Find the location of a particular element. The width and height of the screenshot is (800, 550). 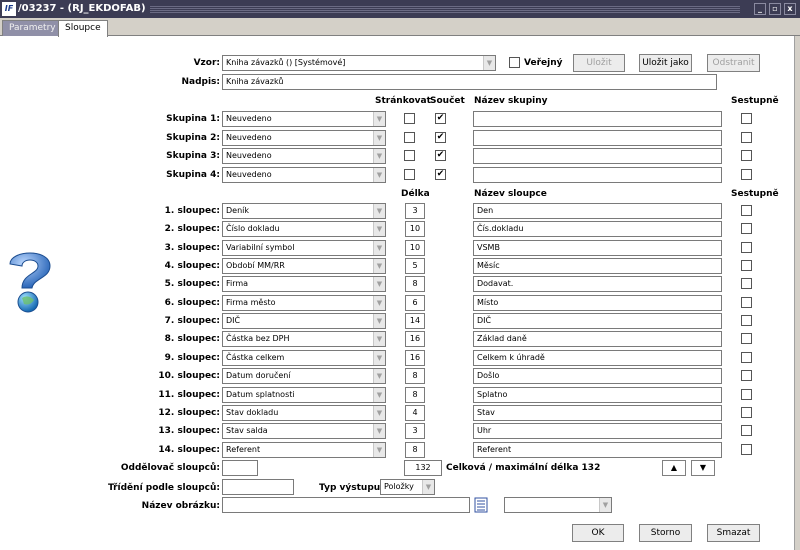

column-select: Částka bez DPH ▼ is located at coordinates (304, 339).